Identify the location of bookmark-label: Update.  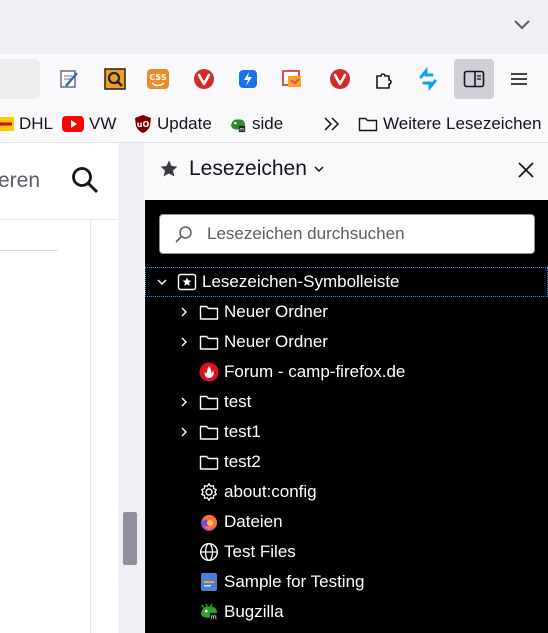
(184, 123).